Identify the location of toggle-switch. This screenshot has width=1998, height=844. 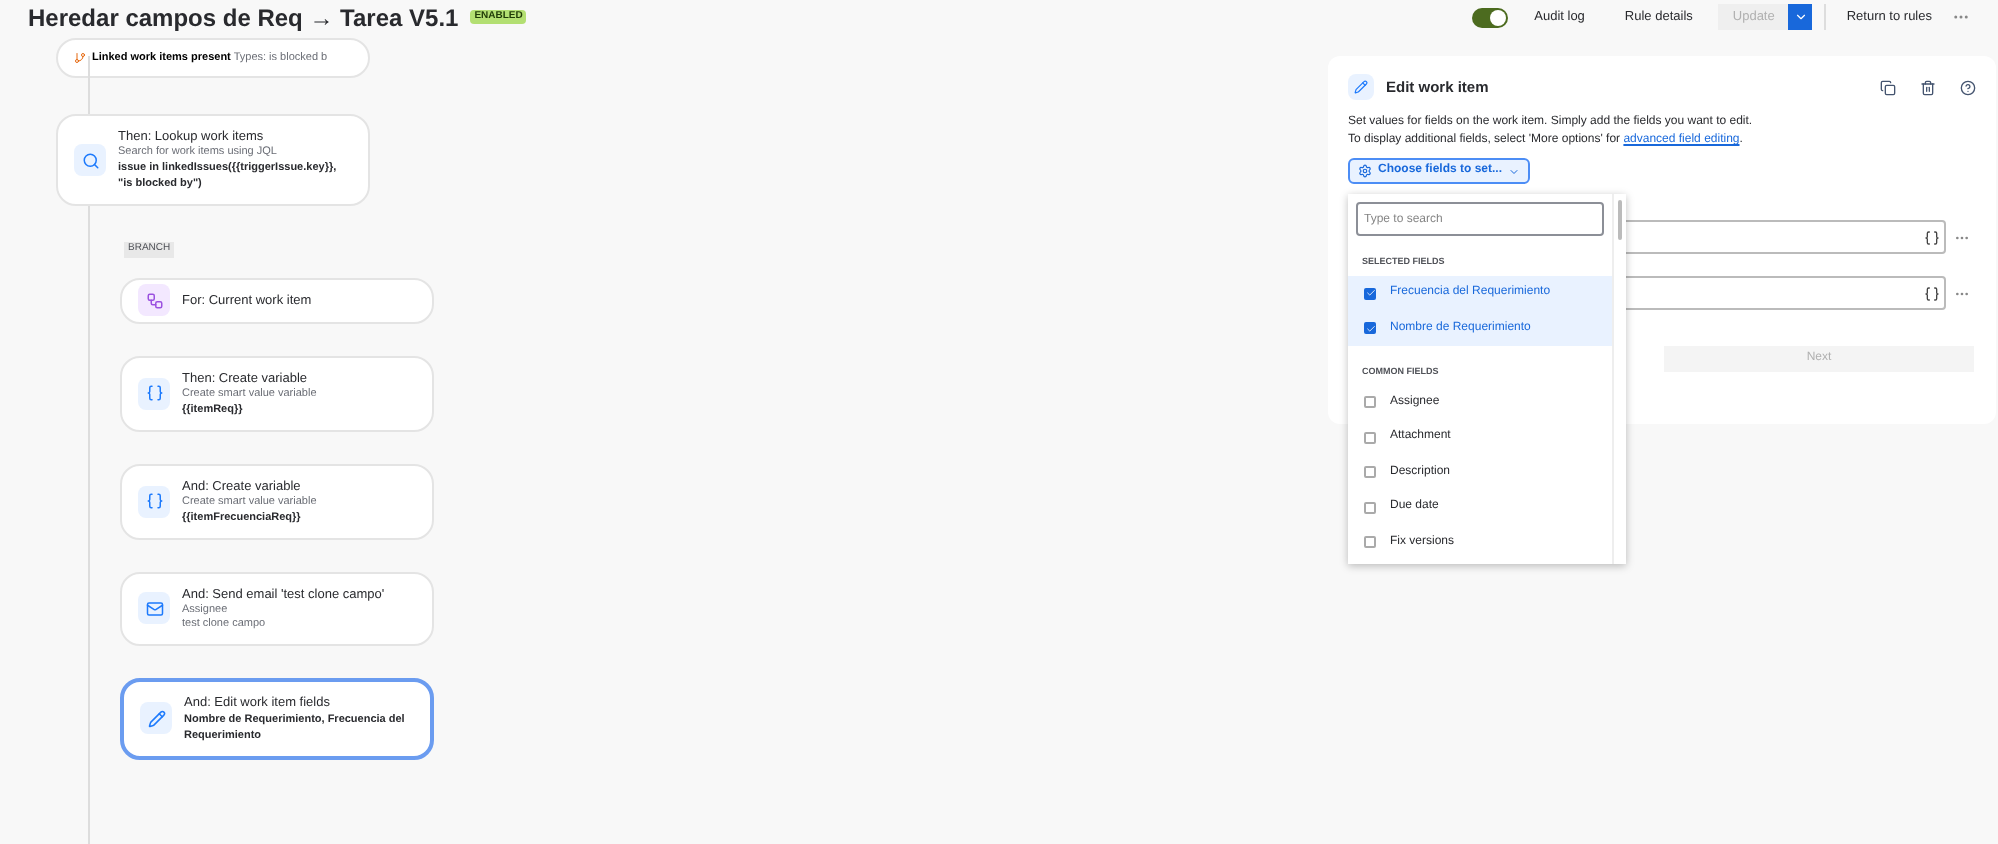
(1490, 17).